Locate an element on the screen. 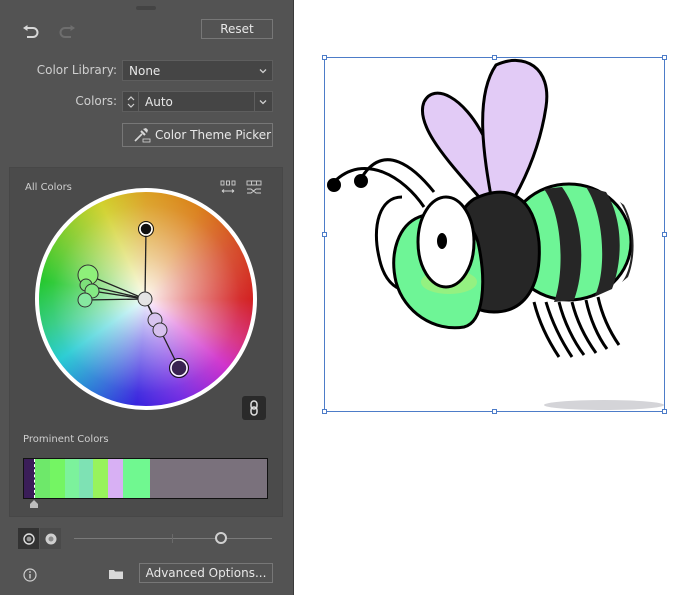 The image size is (673, 595). show-brightness-icon is located at coordinates (50, 538).